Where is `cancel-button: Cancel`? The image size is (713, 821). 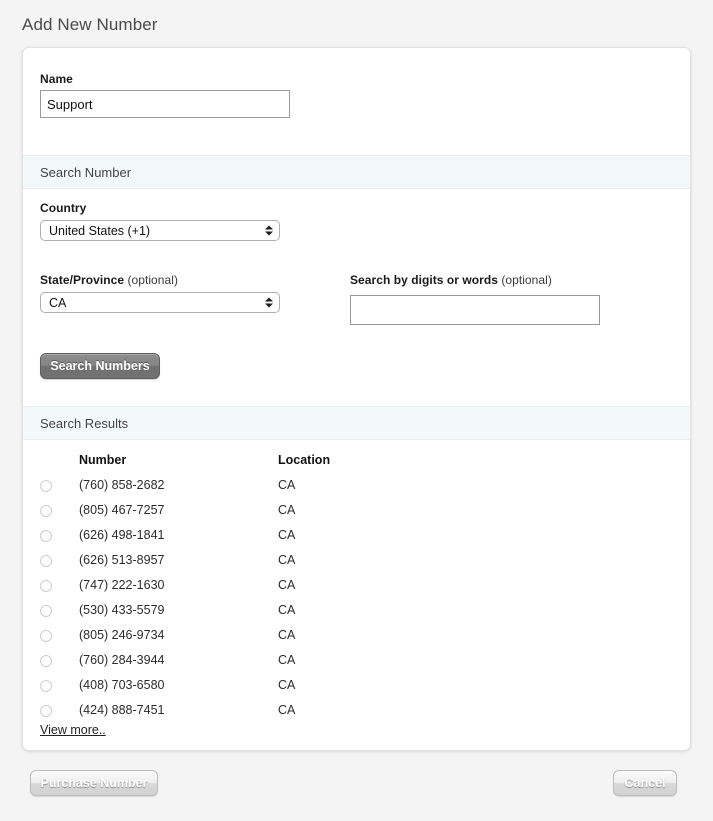 cancel-button: Cancel is located at coordinates (645, 783).